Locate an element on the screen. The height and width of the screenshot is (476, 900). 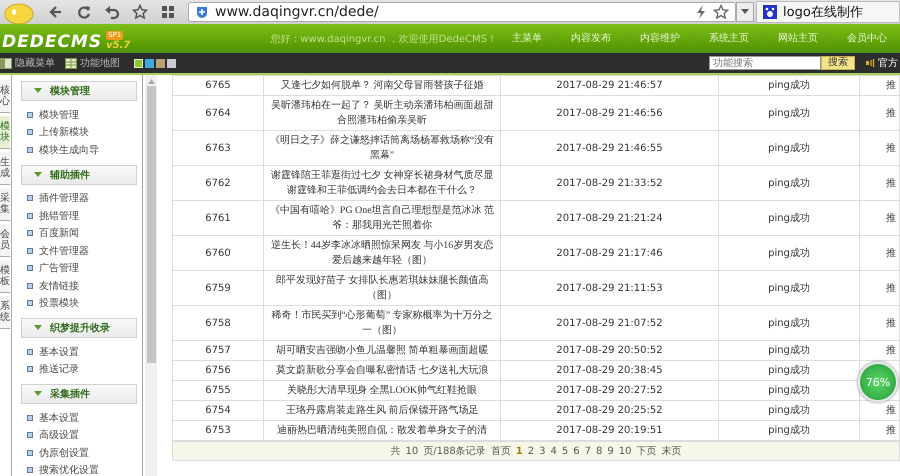
menu-link: 友情链接 is located at coordinates (59, 285).